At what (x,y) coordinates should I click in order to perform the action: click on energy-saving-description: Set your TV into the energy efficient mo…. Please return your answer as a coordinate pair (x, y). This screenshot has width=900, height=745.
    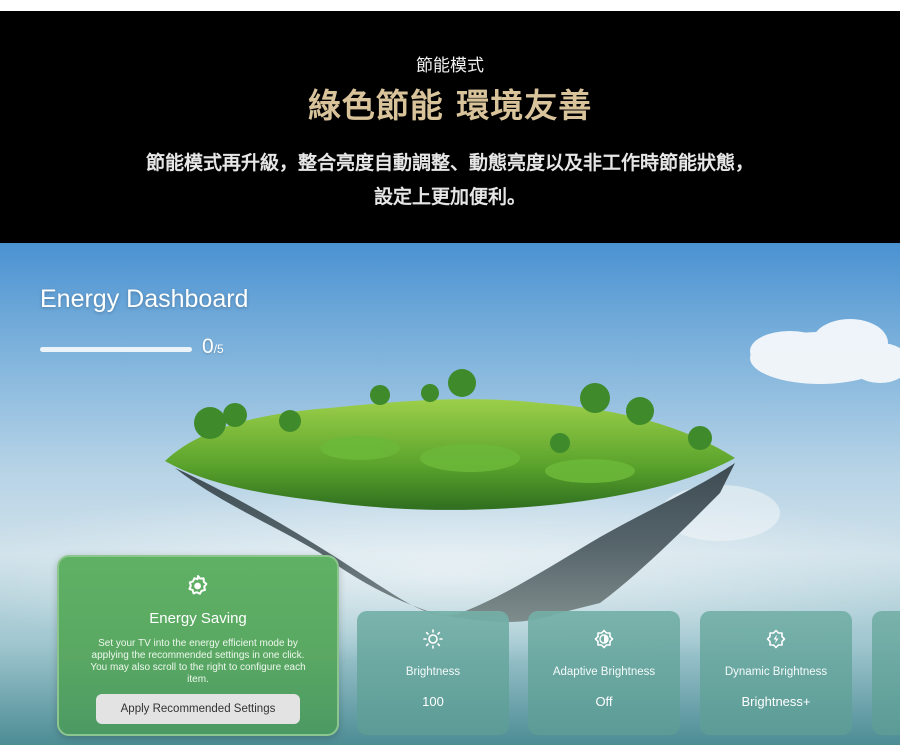
    Looking at the image, I should click on (198, 661).